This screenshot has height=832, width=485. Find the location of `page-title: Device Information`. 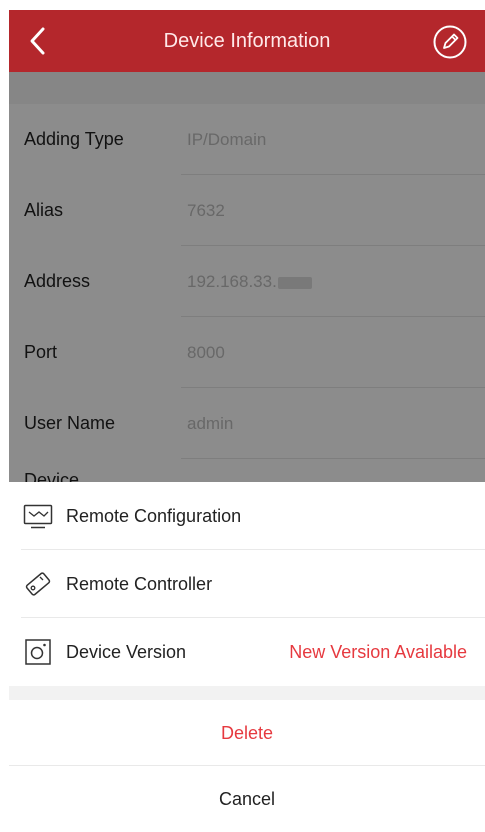

page-title: Device Information is located at coordinates (247, 41).